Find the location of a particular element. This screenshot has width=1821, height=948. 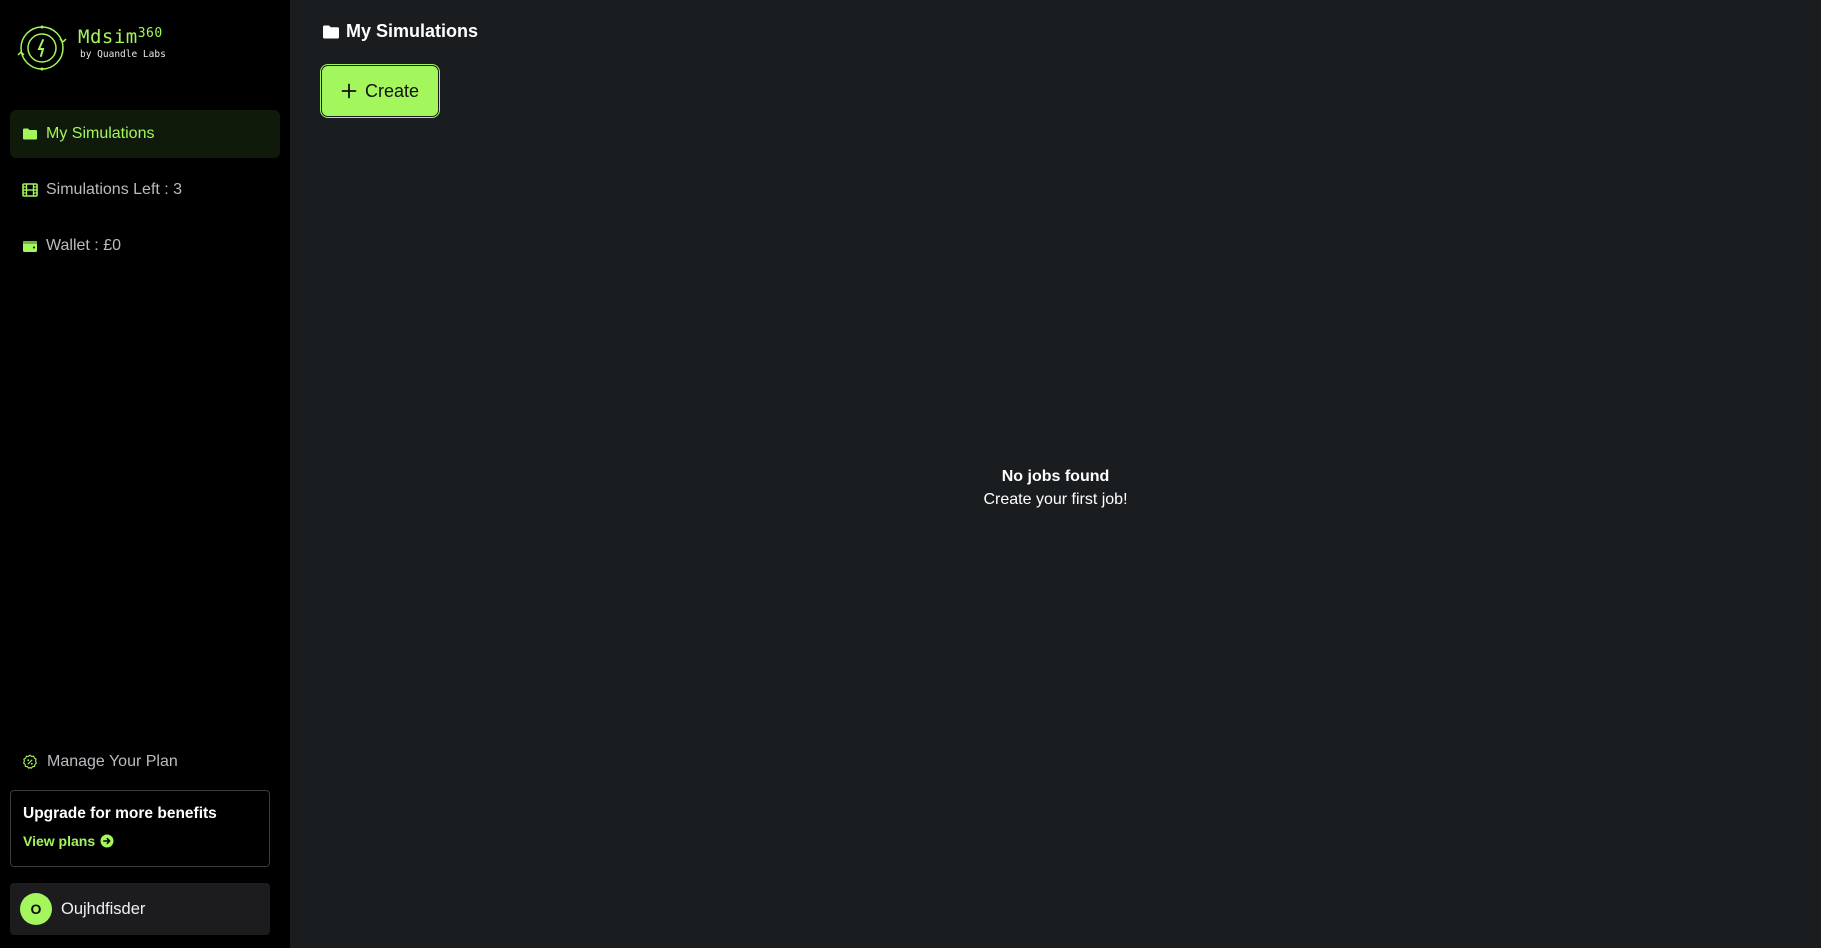

view-plans-link: View plans is located at coordinates (68, 841).